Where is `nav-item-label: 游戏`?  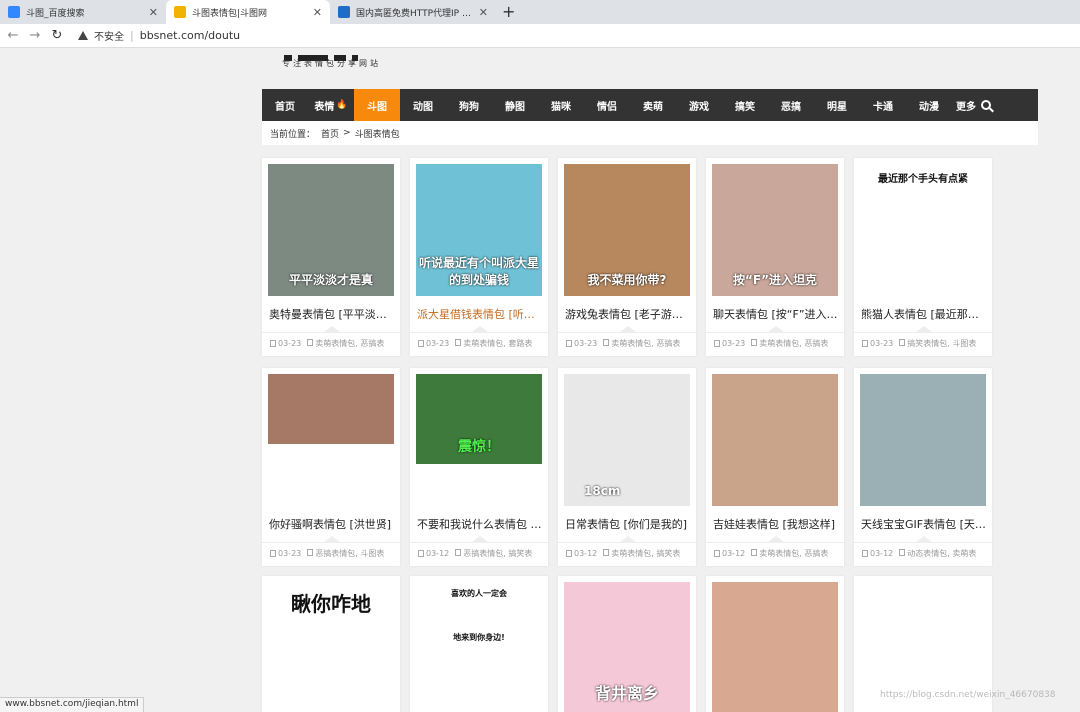 nav-item-label: 游戏 is located at coordinates (699, 107).